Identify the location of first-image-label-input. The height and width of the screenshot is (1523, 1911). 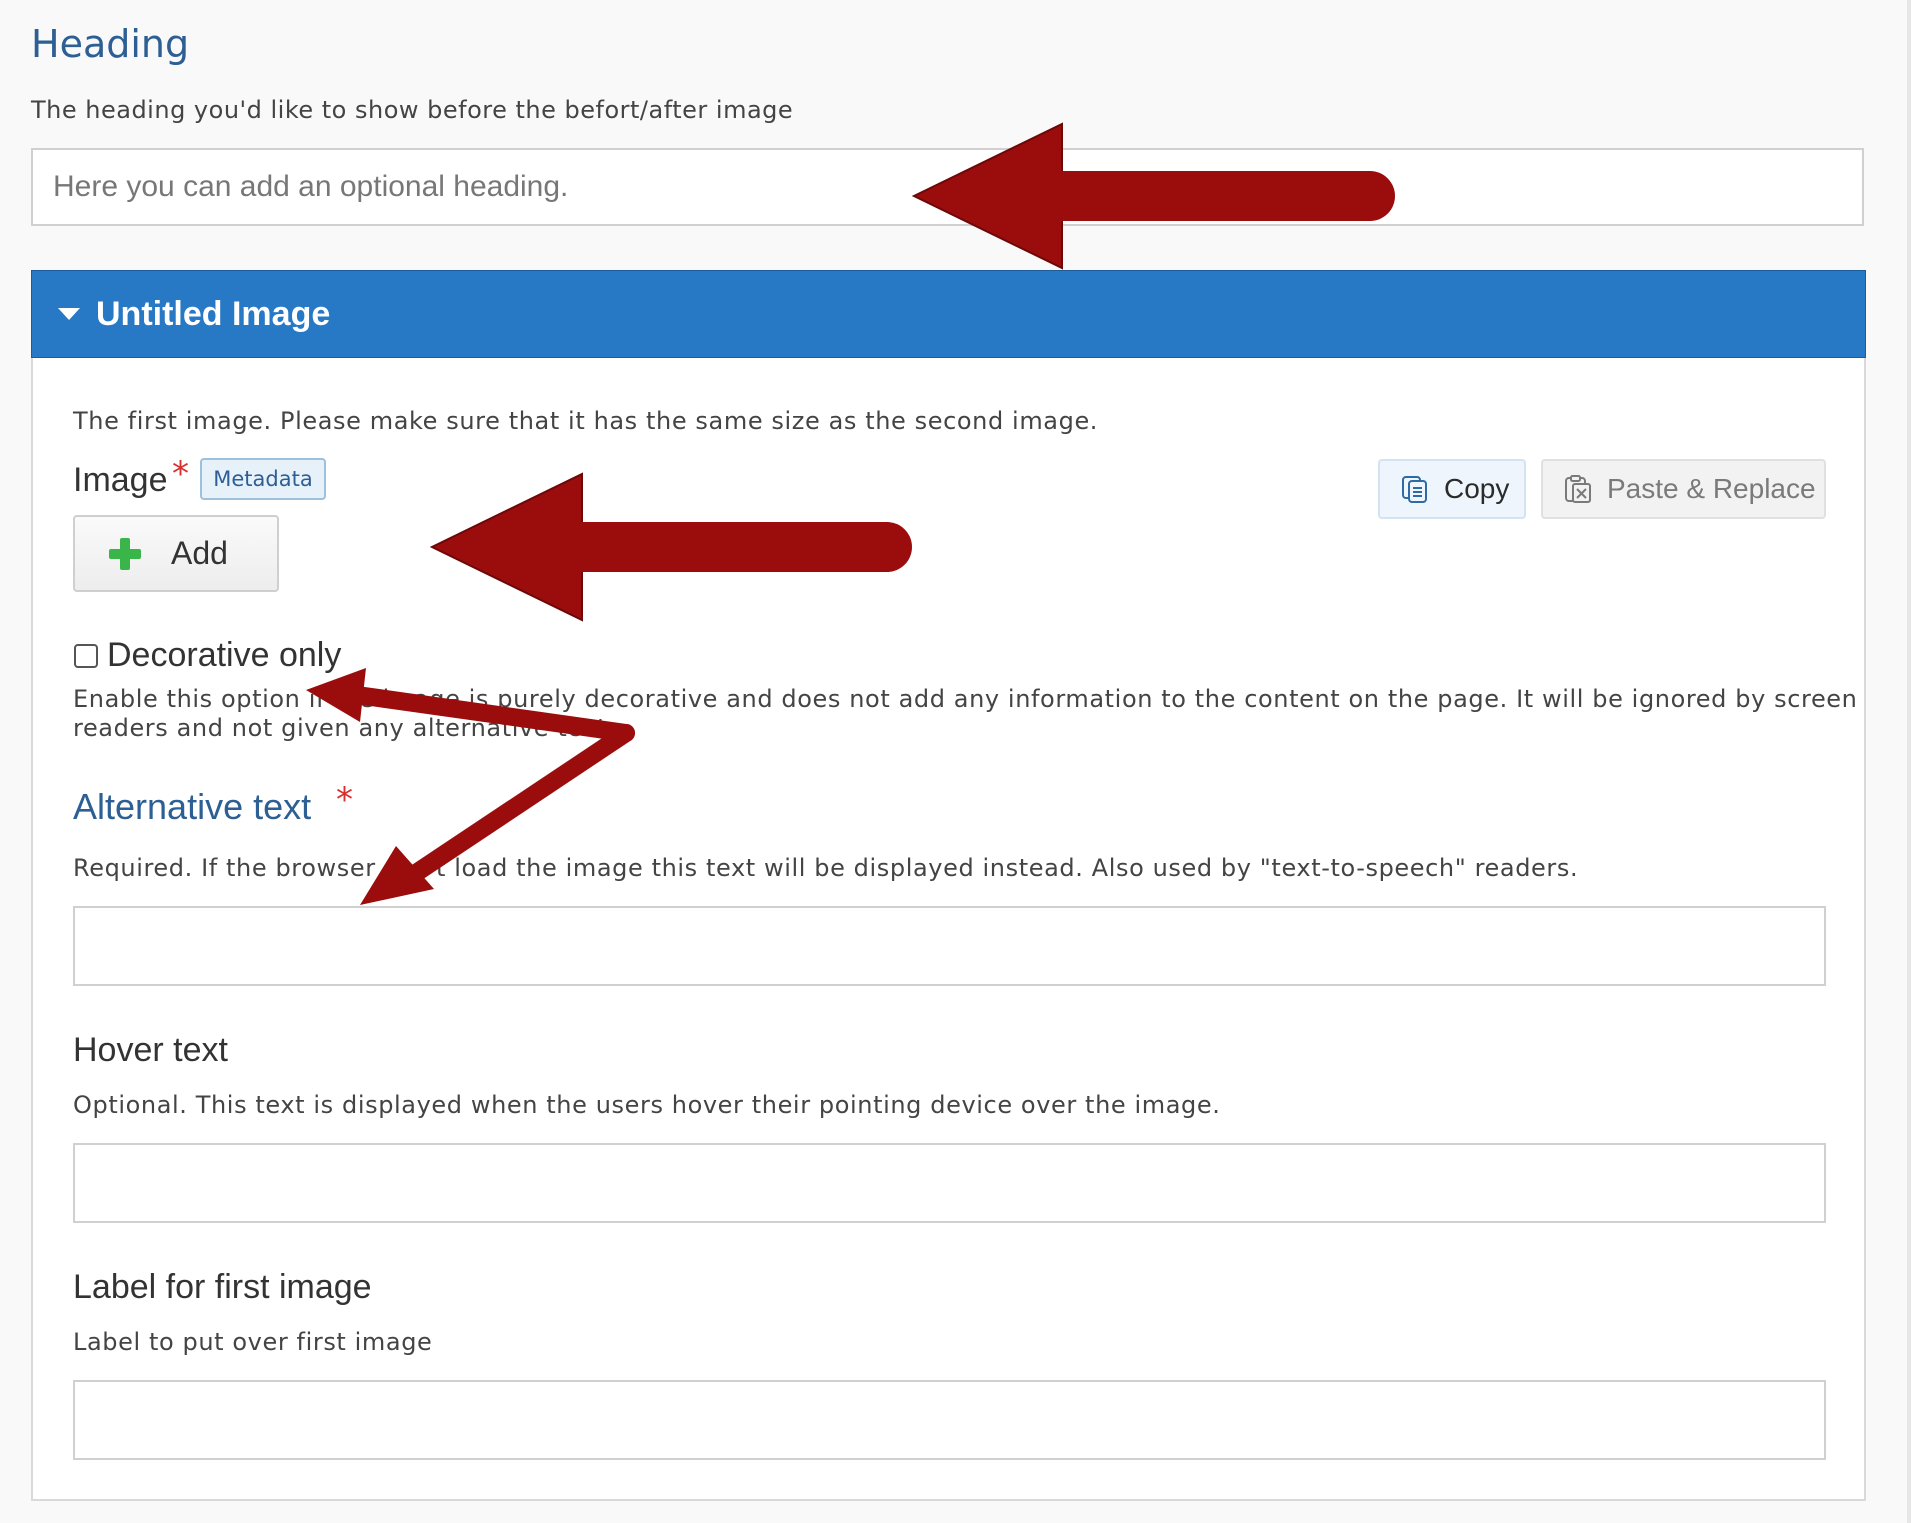
(949, 1420).